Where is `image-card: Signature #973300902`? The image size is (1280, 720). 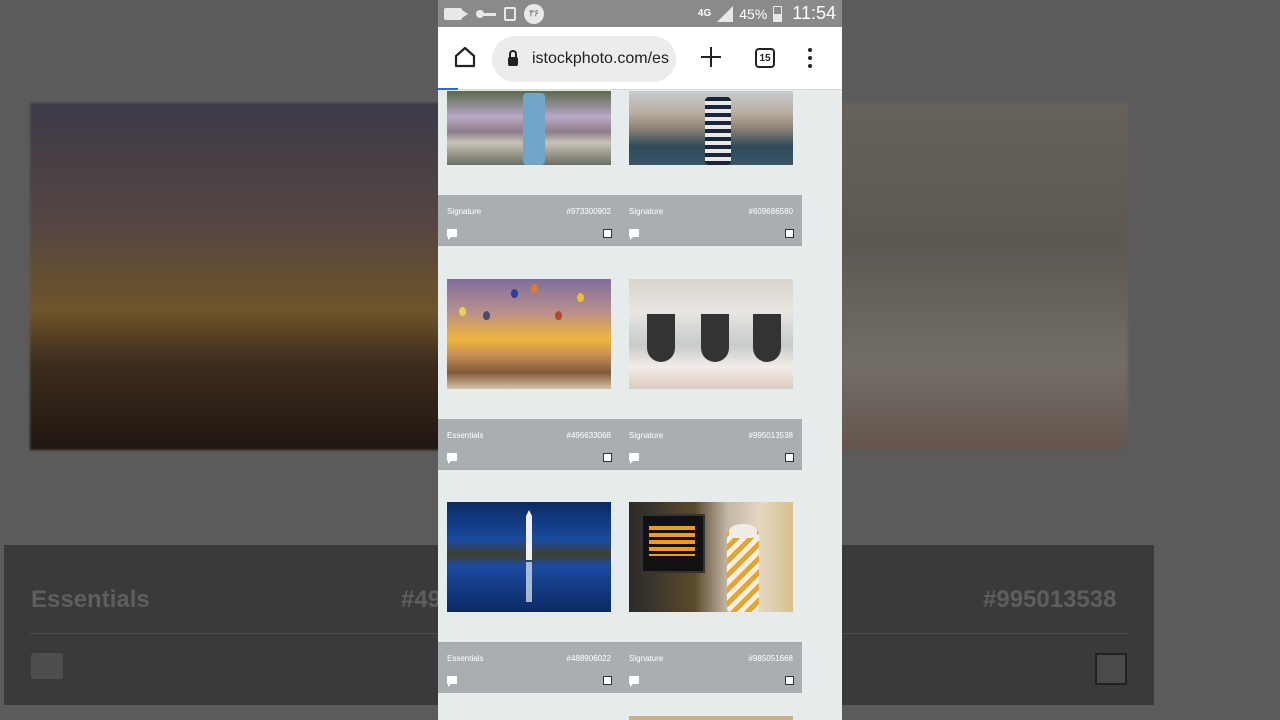
image-card: Signature #973300902 is located at coordinates (529, 168).